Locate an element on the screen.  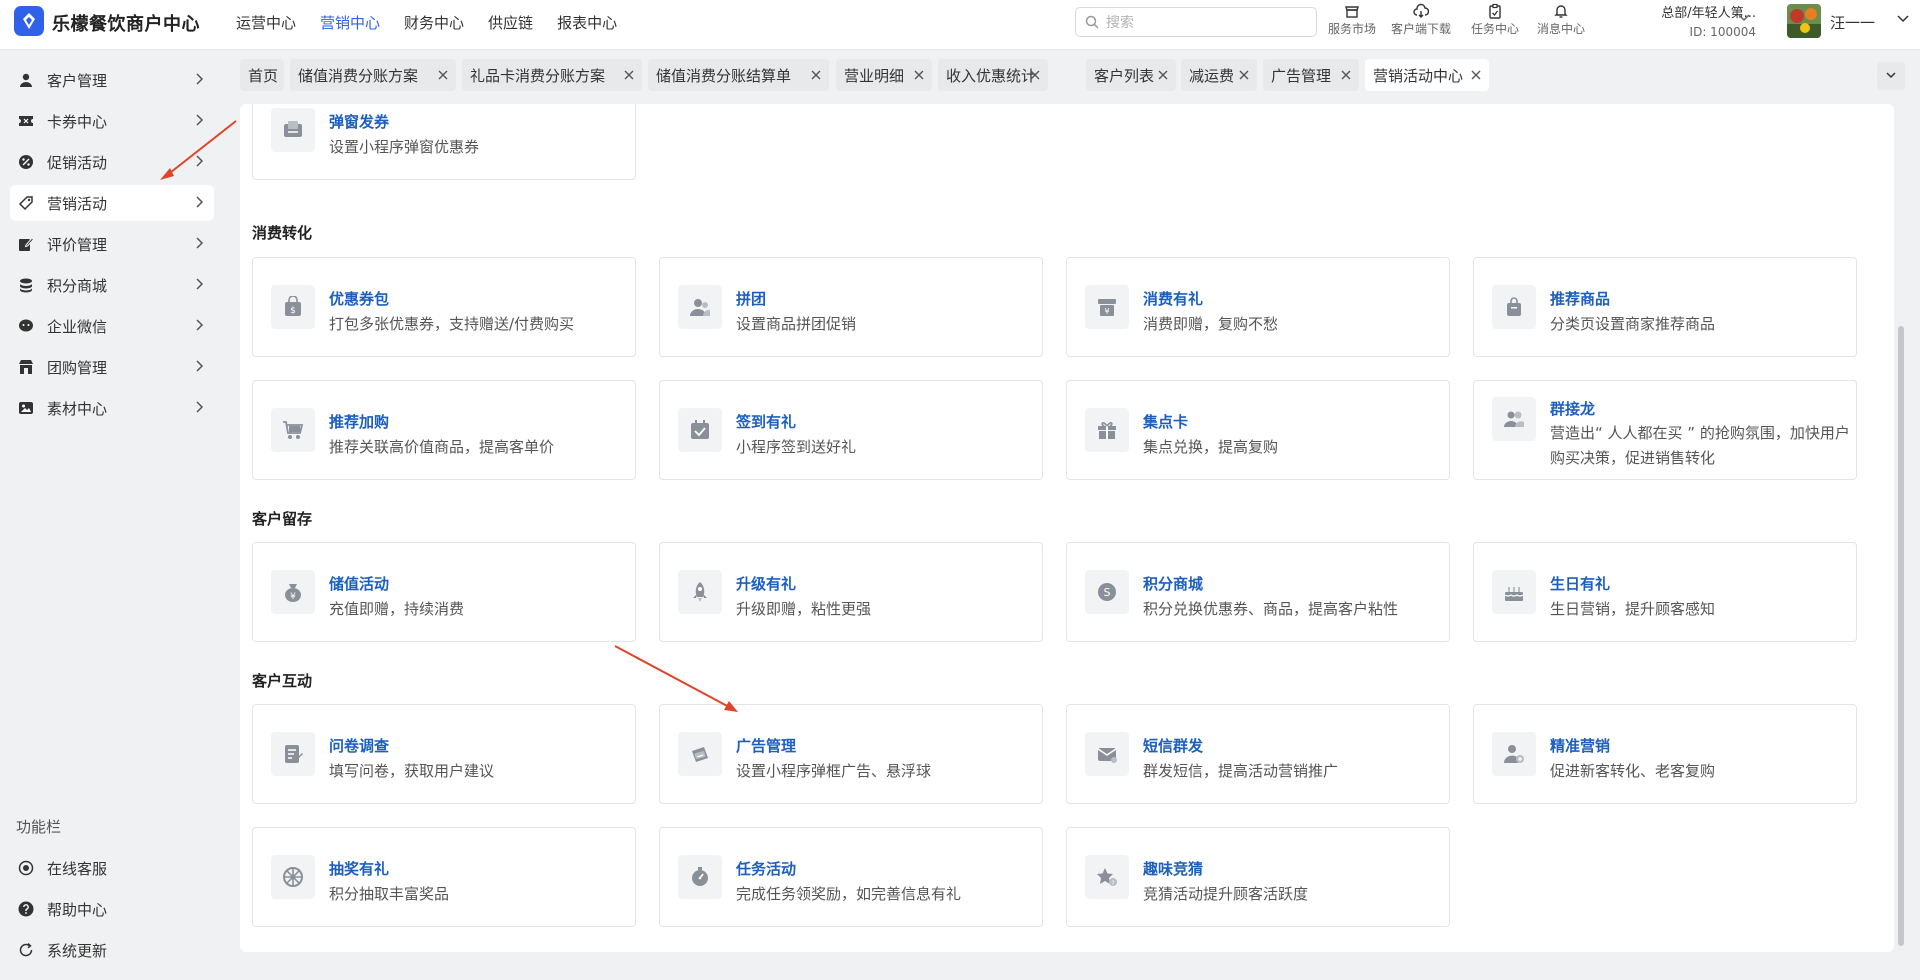
card-title: 推荐加购 is located at coordinates (359, 422).